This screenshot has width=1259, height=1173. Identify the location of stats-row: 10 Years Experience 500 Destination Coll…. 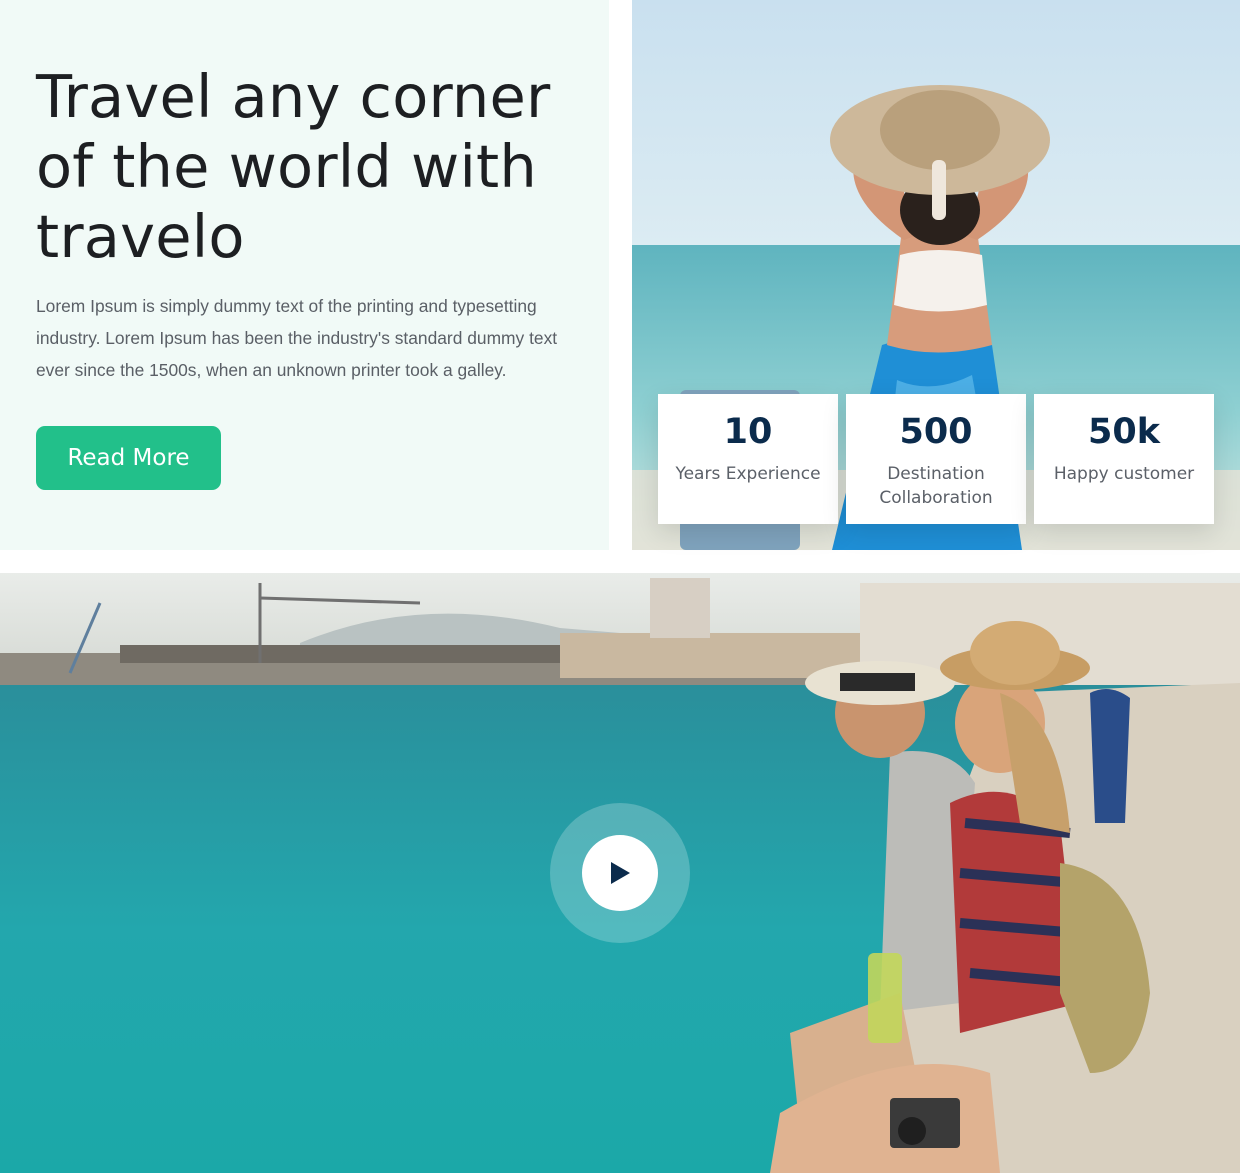
(936, 459).